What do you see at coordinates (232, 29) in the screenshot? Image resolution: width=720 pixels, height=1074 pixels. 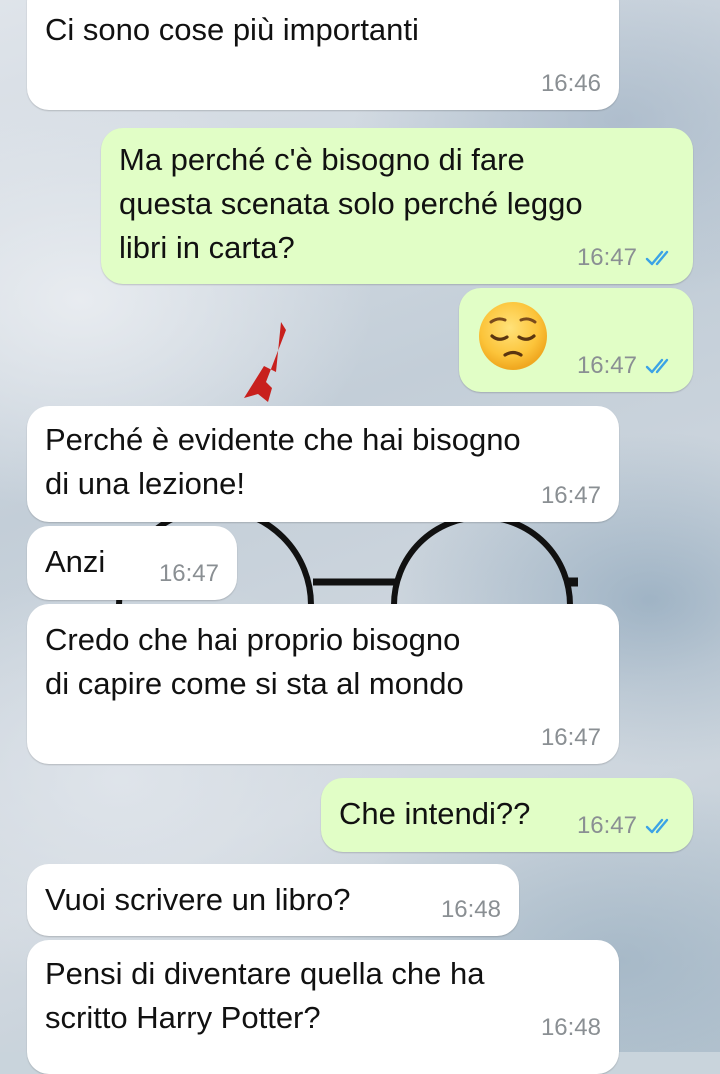 I see `message-text: Ci sono cose più importanti` at bounding box center [232, 29].